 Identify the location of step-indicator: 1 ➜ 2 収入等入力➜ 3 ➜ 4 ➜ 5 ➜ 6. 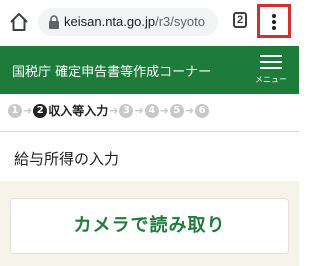
(150, 112).